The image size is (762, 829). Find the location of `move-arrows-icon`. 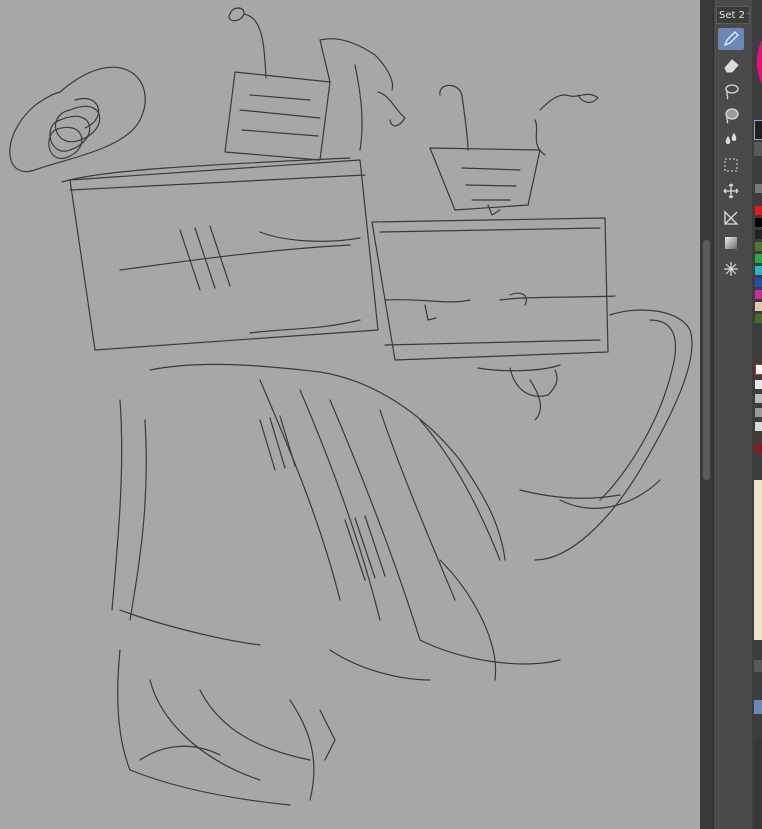

move-arrows-icon is located at coordinates (731, 191).